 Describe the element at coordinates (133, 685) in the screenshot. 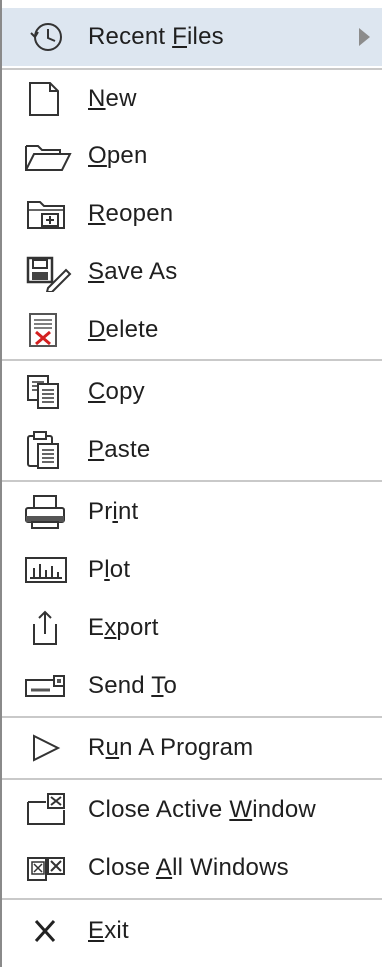

I see `menu-item-label: Send To` at that location.